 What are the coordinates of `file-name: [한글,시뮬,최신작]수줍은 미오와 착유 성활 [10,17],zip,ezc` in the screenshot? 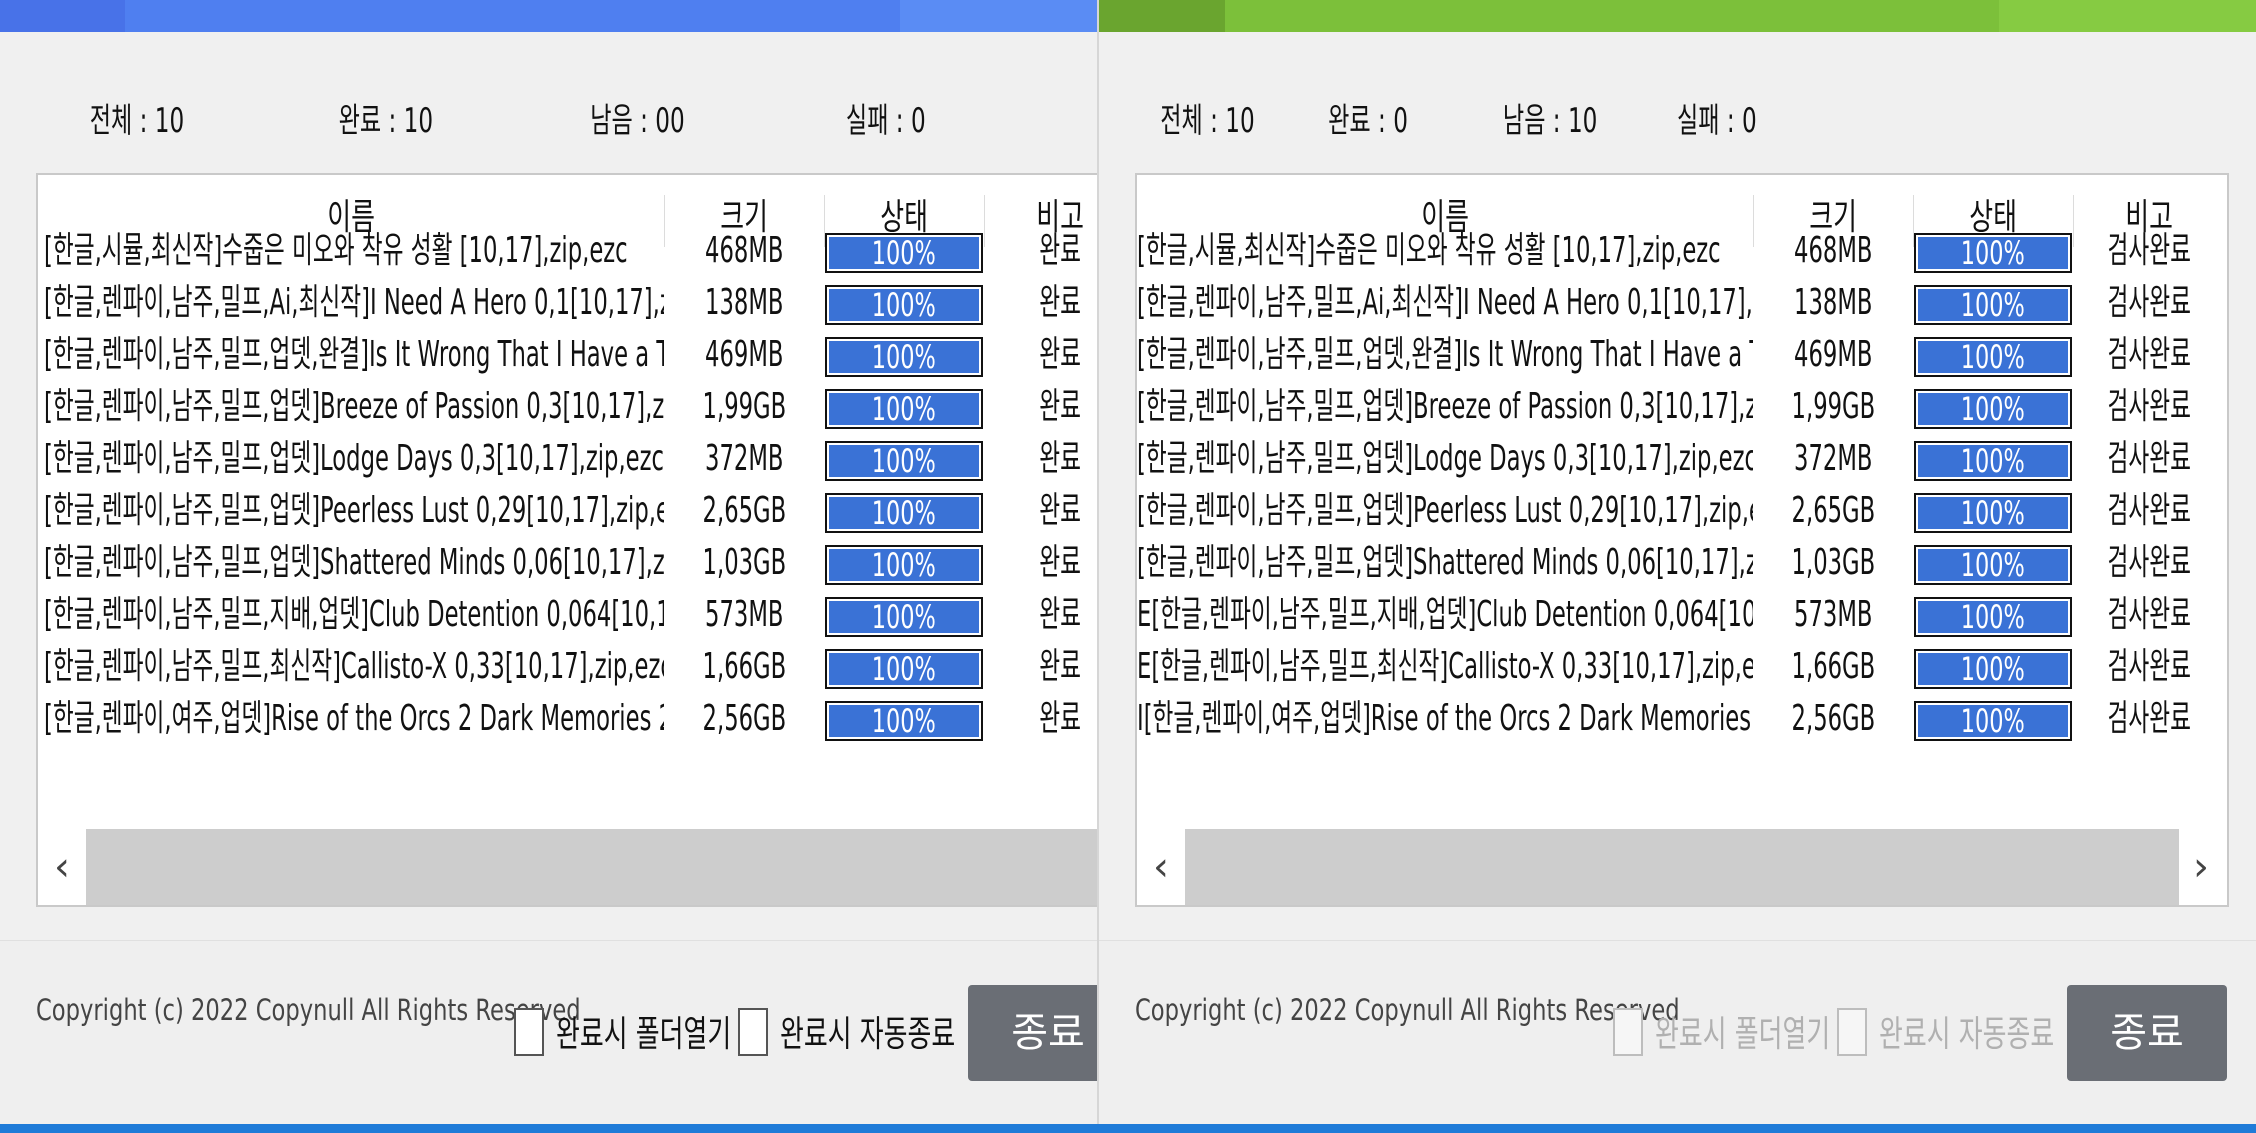 It's located at (336, 250).